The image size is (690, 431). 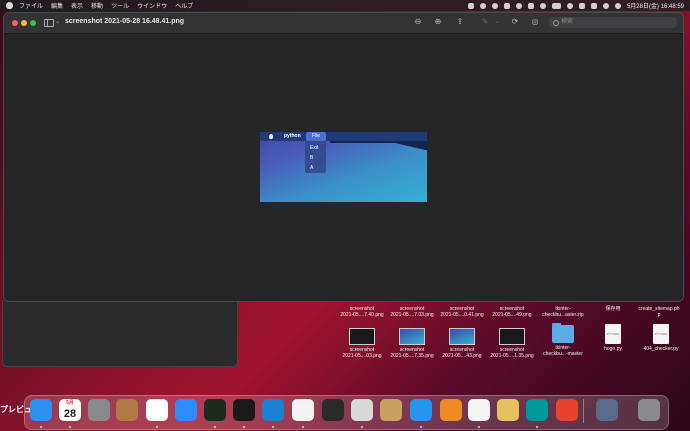 What do you see at coordinates (613, 338) in the screenshot?
I see `desktop-item: PYTHON hoge.py` at bounding box center [613, 338].